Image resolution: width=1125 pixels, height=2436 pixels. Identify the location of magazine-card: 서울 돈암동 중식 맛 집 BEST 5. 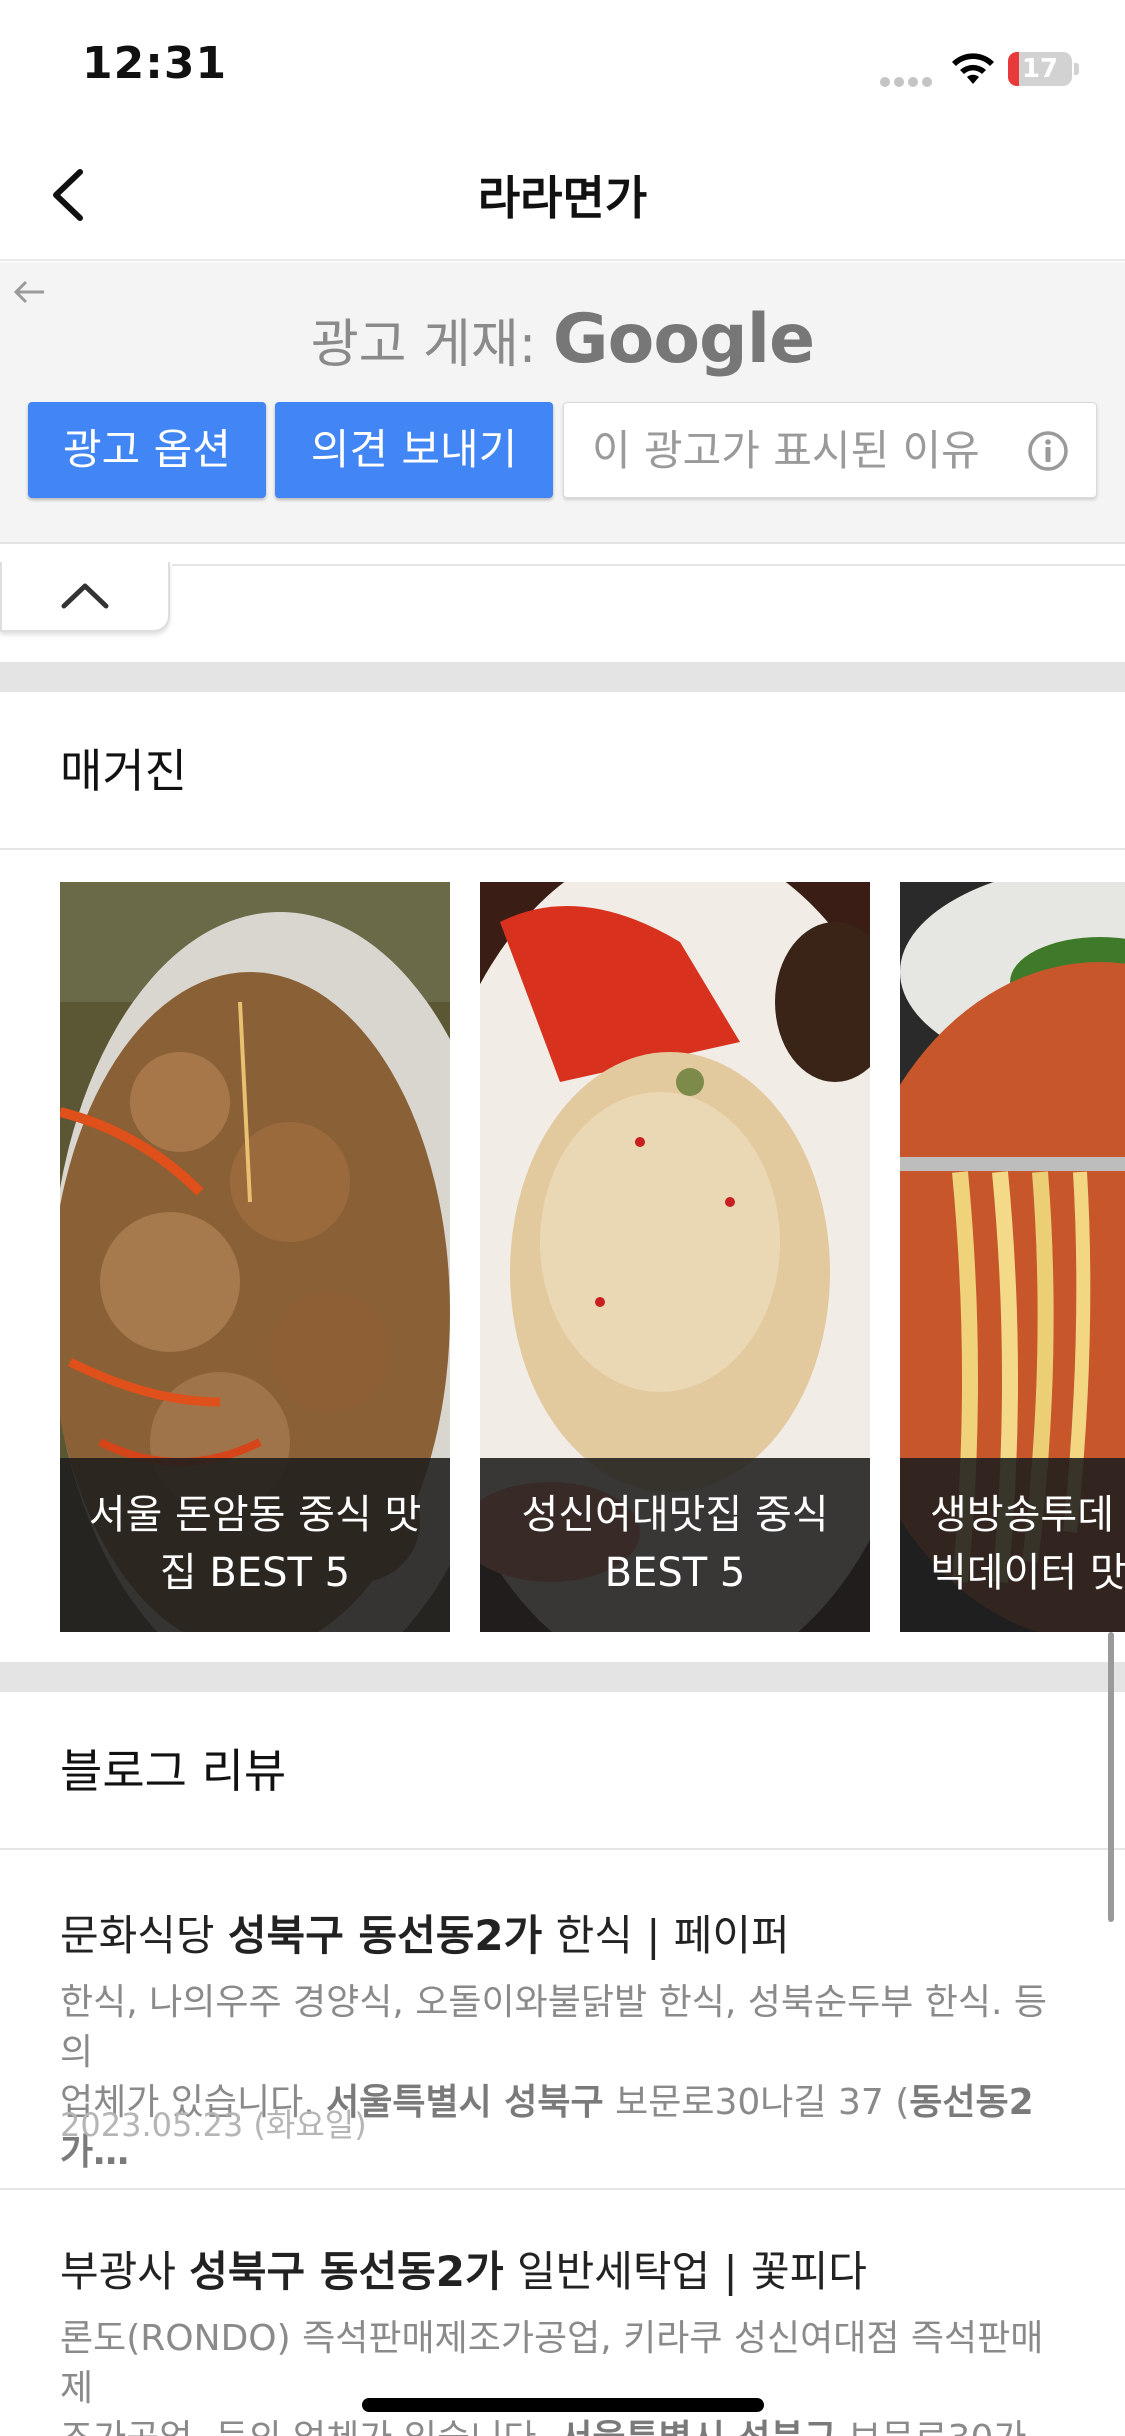
(255, 1257).